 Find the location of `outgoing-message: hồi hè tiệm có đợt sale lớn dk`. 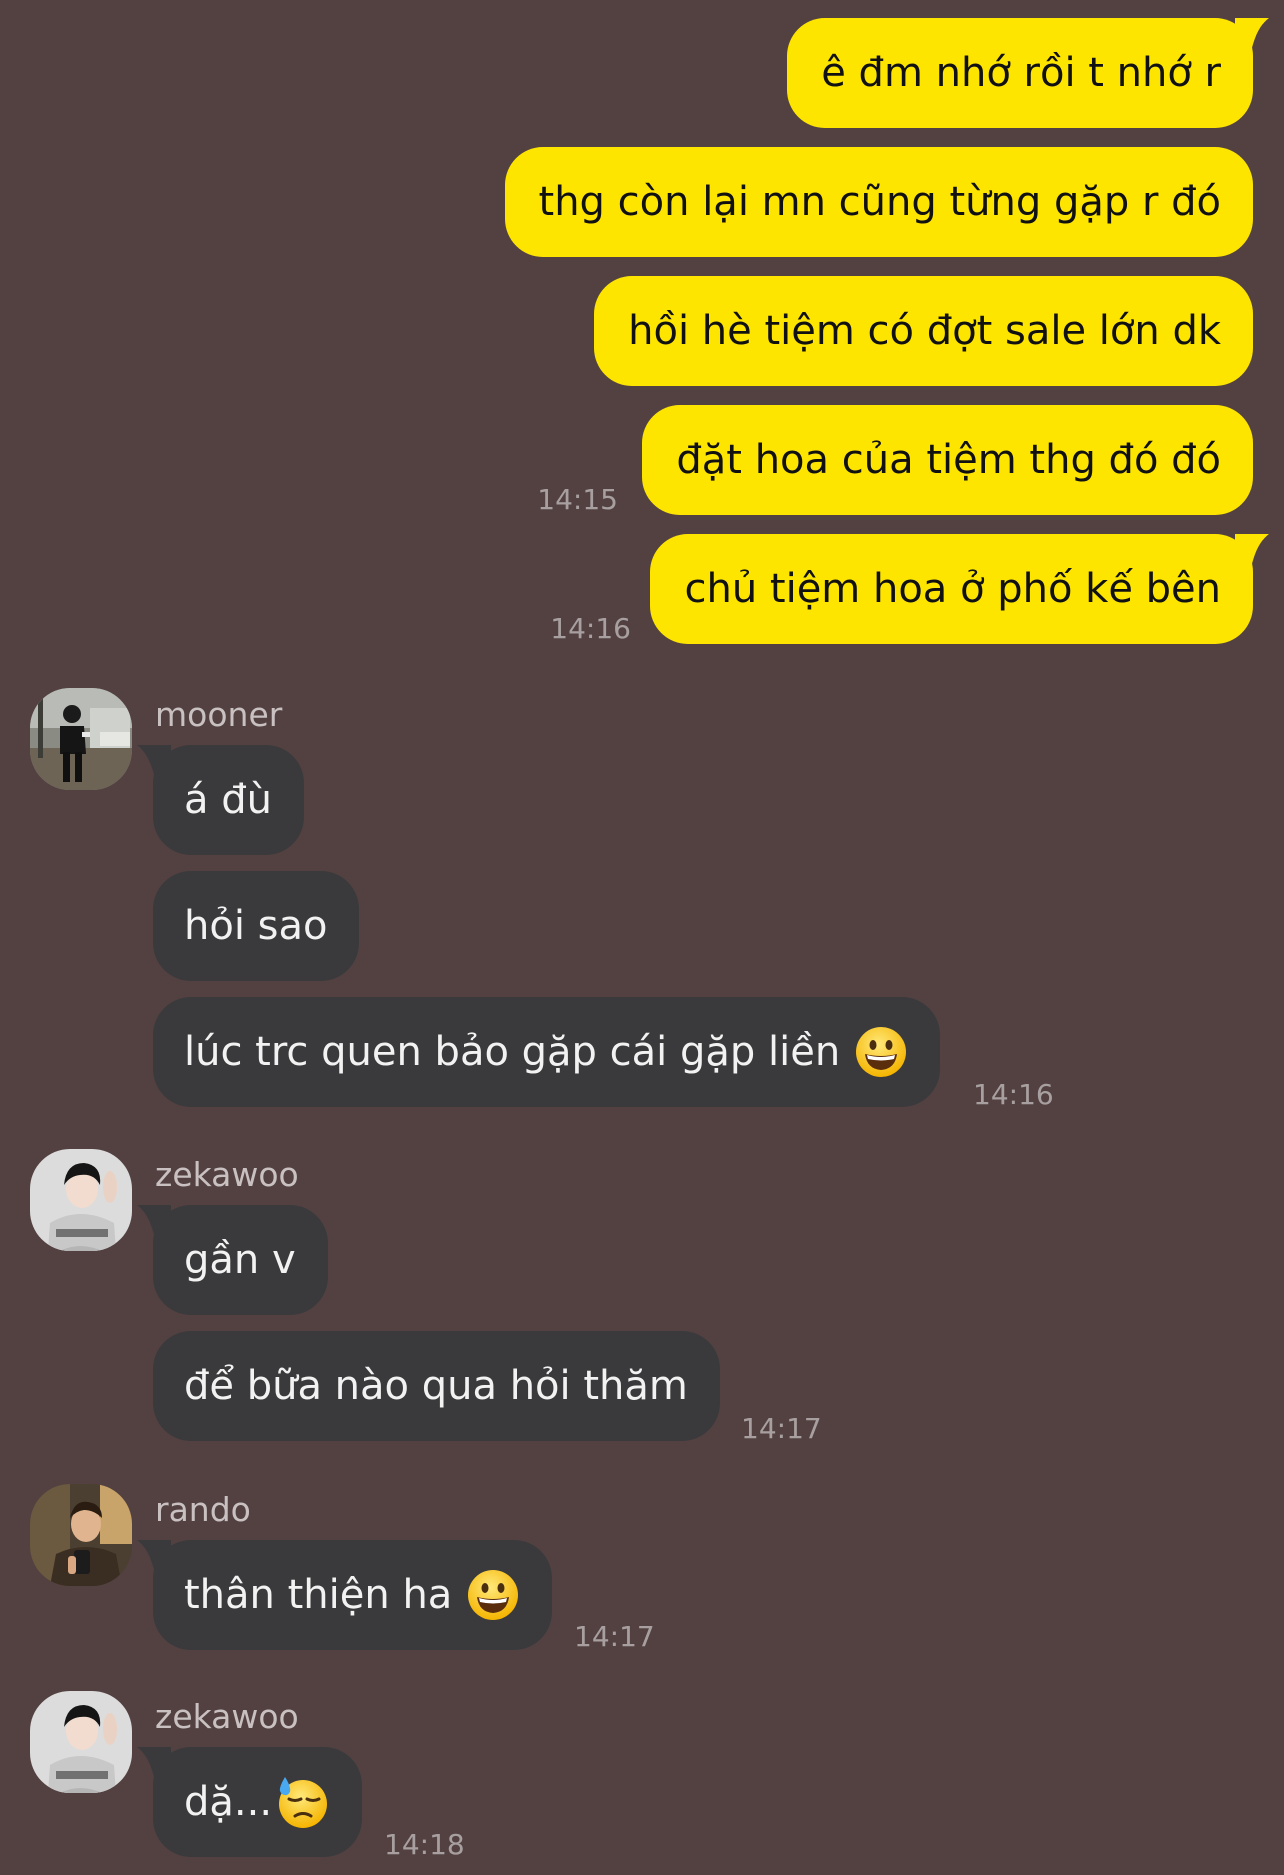

outgoing-message: hồi hè tiệm có đợt sale lớn dk is located at coordinates (923, 331).